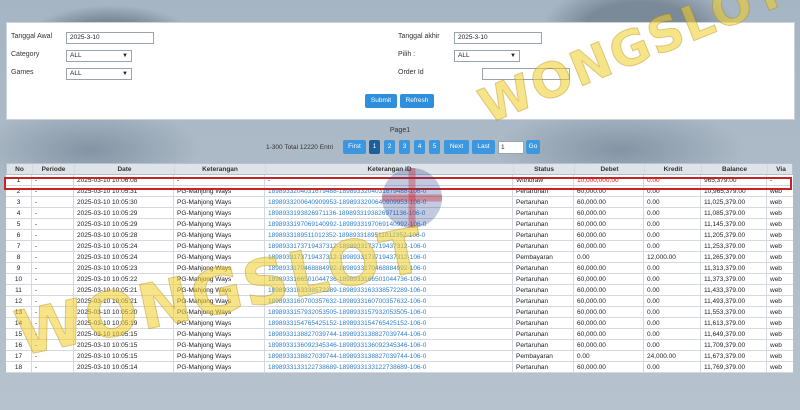  What do you see at coordinates (123, 367) in the screenshot?
I see `cell-date: 2025-03-10 10:05:14` at bounding box center [123, 367].